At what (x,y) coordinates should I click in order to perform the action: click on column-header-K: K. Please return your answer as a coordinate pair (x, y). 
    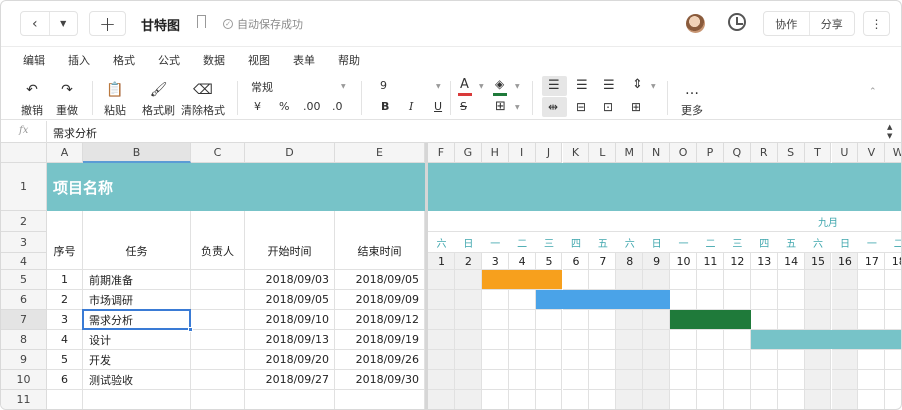
    Looking at the image, I should click on (576, 153).